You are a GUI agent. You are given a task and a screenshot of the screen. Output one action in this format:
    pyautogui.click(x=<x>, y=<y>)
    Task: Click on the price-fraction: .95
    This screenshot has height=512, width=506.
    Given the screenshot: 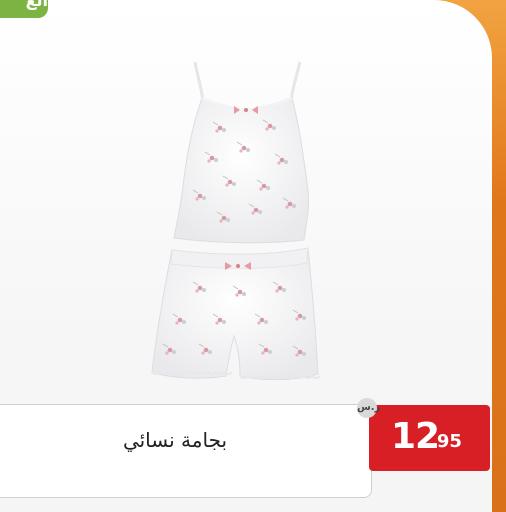 What is the action you would take?
    pyautogui.click(x=446, y=441)
    